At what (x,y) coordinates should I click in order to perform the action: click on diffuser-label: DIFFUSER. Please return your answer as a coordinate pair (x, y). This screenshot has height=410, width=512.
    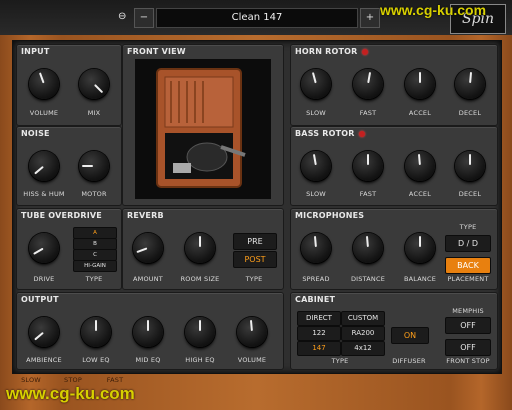
    Looking at the image, I should click on (409, 361).